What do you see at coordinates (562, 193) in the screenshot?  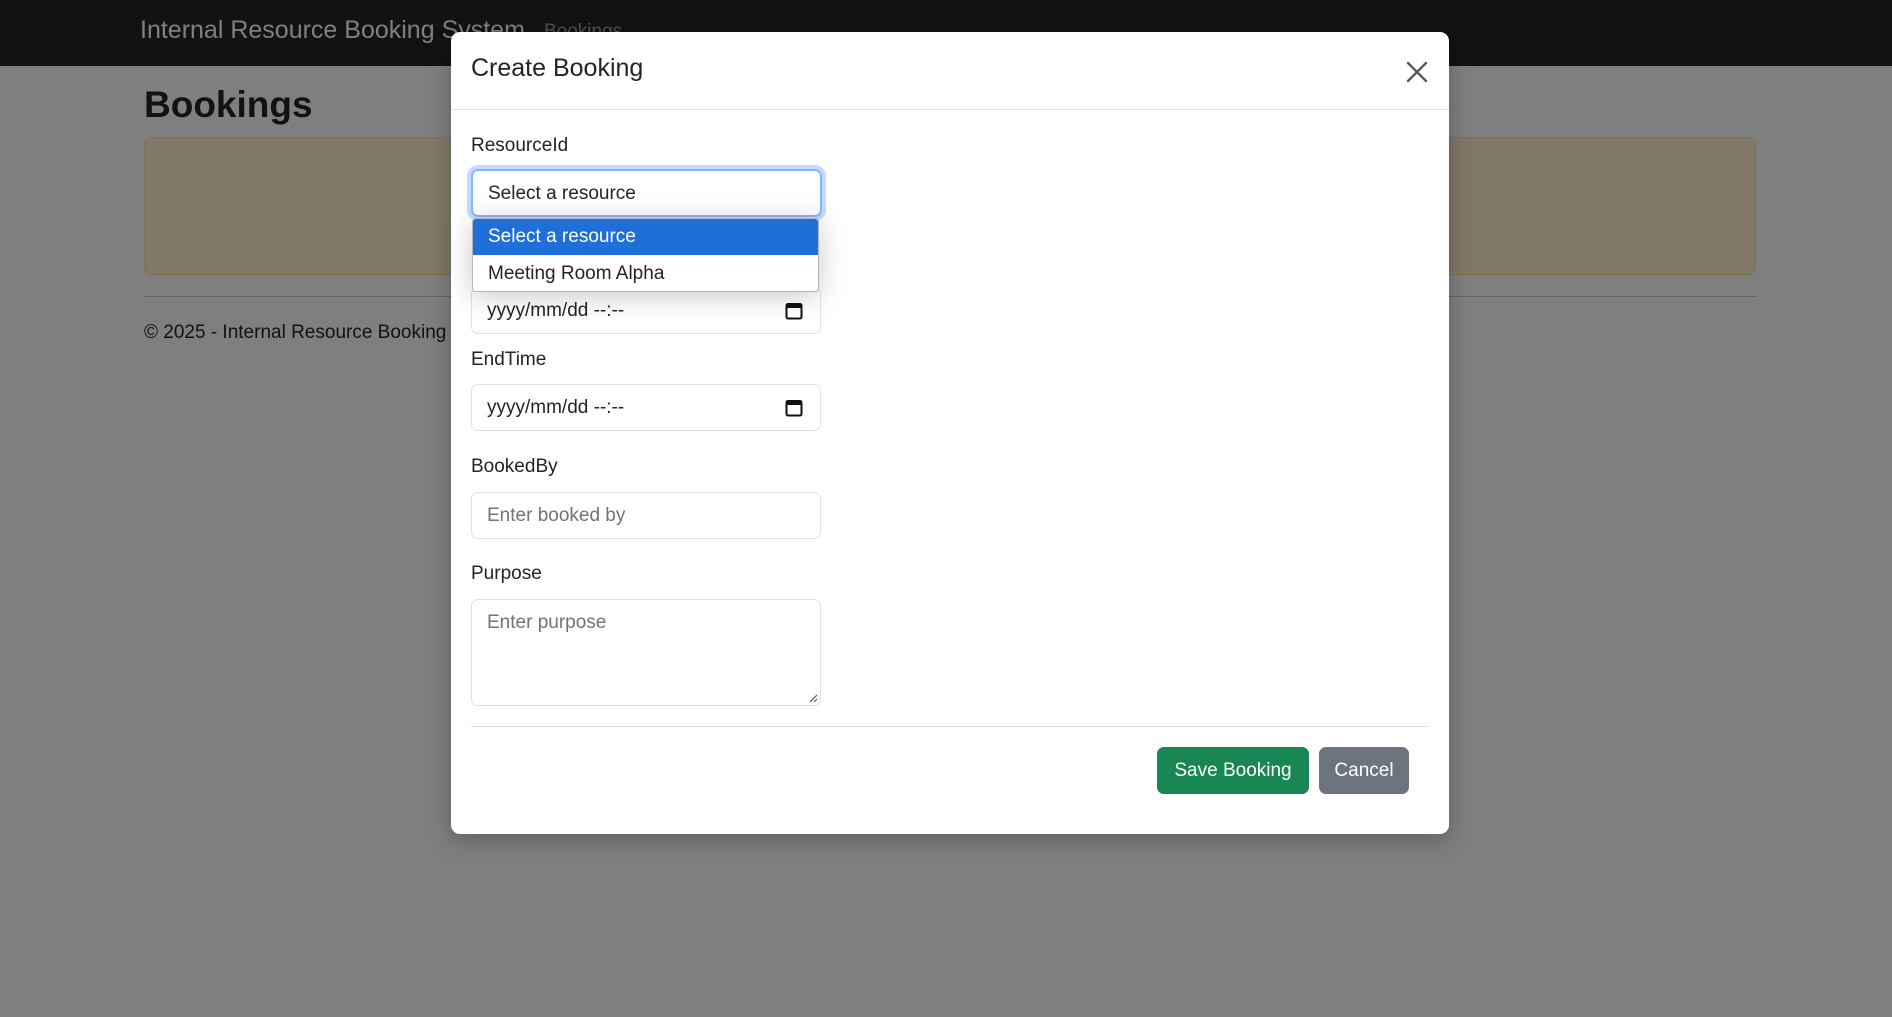 I see `resource-select-value: Select a resource` at bounding box center [562, 193].